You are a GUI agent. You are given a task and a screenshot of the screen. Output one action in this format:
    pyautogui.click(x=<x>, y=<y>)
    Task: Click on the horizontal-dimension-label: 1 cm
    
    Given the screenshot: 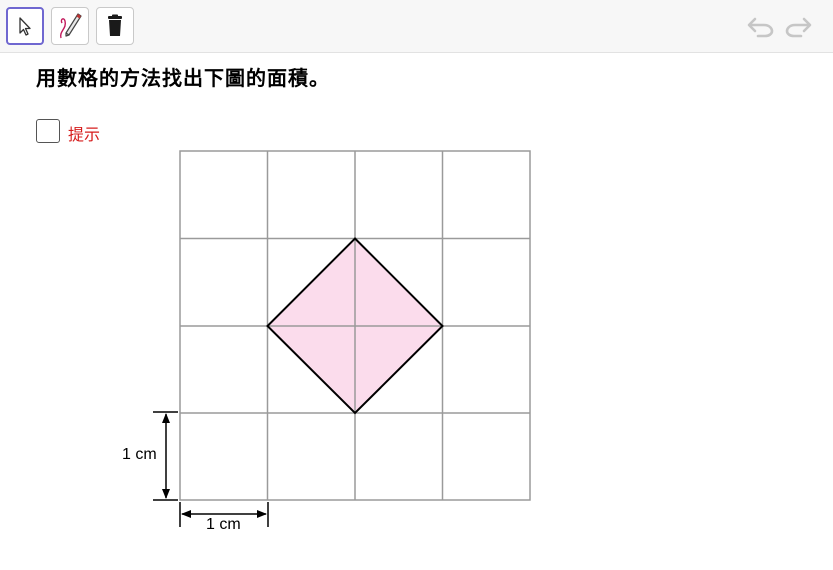 What is the action you would take?
    pyautogui.click(x=223, y=524)
    